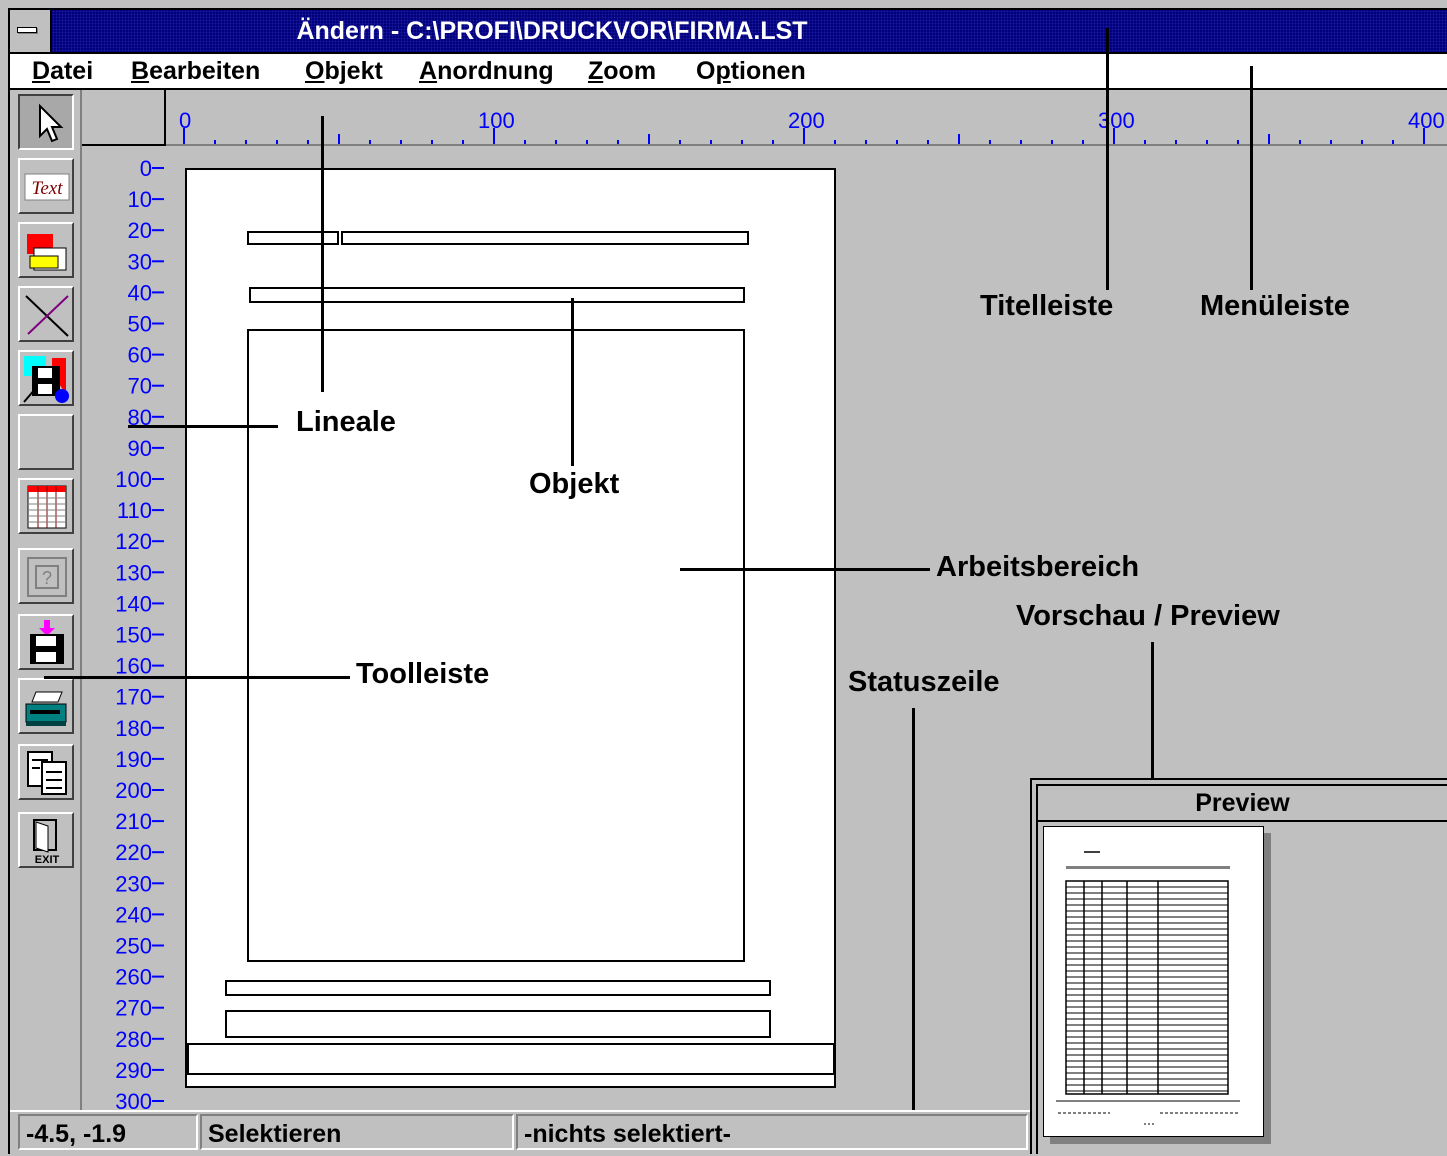 The height and width of the screenshot is (1156, 1447). What do you see at coordinates (486, 71) in the screenshot?
I see `menu-anordnung: Anordnung` at bounding box center [486, 71].